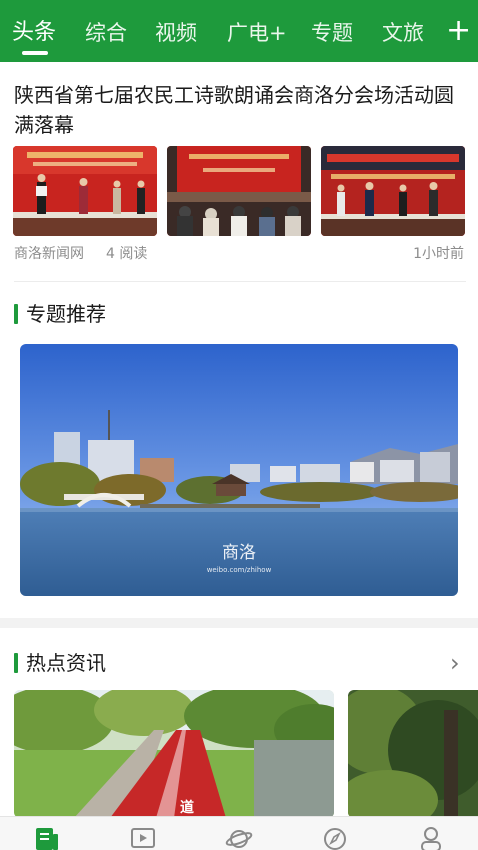 This screenshot has width=478, height=850. What do you see at coordinates (47, 837) in the screenshot?
I see `news-icon` at bounding box center [47, 837].